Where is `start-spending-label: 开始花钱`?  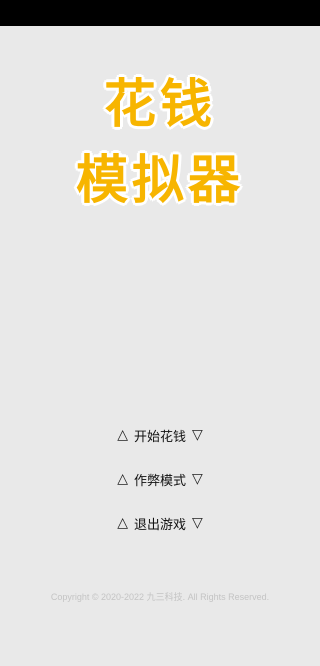
start-spending-label: 开始花钱 is located at coordinates (159, 437).